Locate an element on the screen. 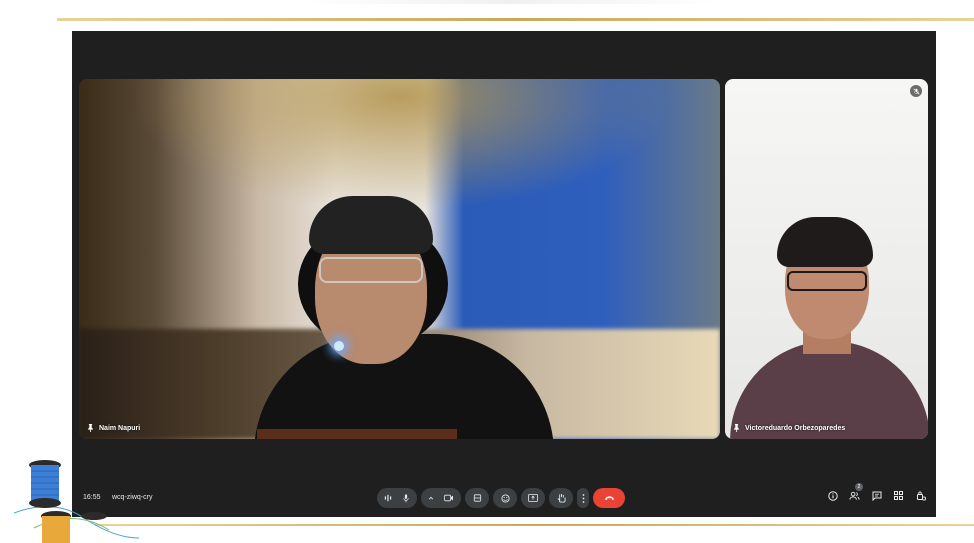 The width and height of the screenshot is (974, 543). meeting-side-tools: 2 is located at coordinates (876, 492).